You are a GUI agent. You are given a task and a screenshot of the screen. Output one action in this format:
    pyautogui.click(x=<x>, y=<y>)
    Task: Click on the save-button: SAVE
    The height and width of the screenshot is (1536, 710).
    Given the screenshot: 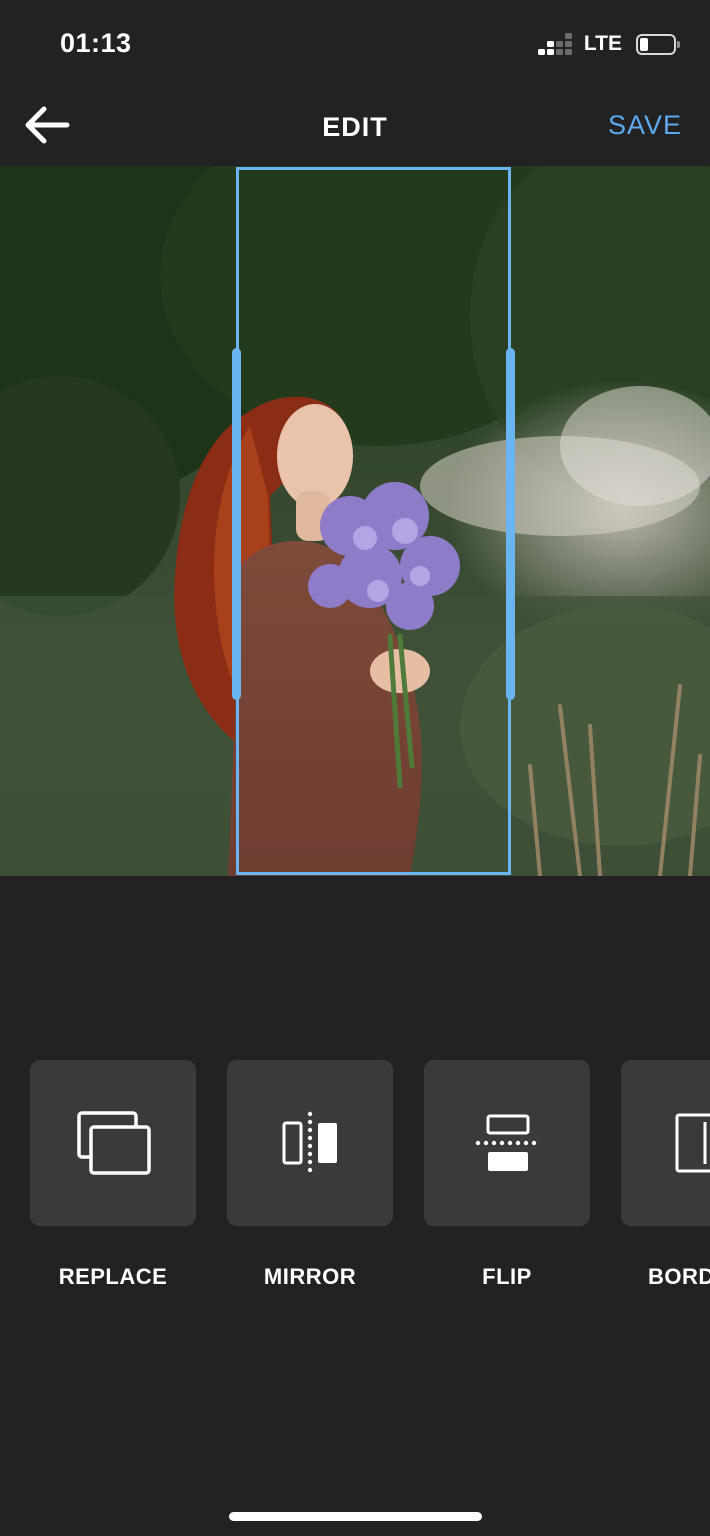 What is the action you would take?
    pyautogui.click(x=645, y=125)
    